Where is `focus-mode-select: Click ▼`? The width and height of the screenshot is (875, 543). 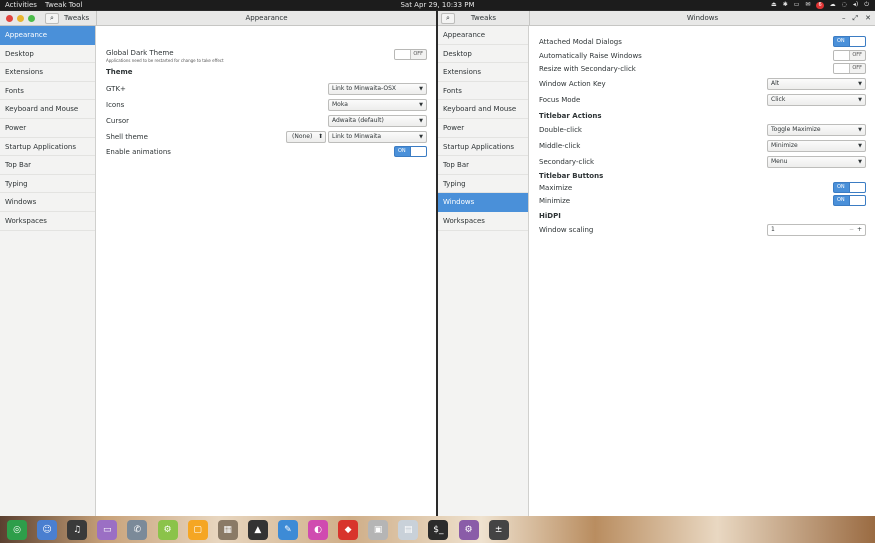
focus-mode-select: Click ▼ is located at coordinates (816, 100).